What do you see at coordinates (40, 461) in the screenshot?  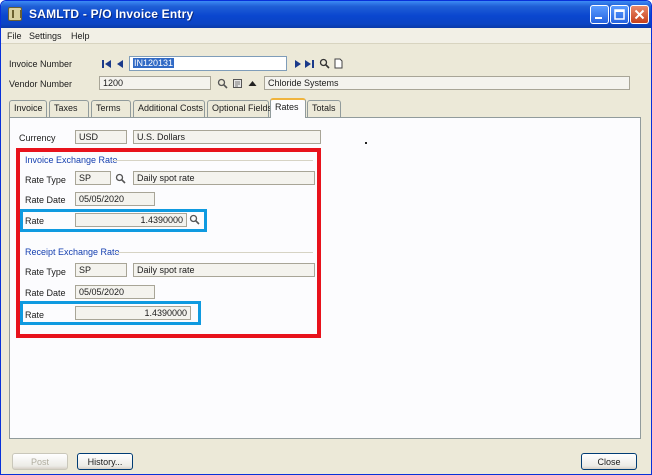 I see `post-button: Post` at bounding box center [40, 461].